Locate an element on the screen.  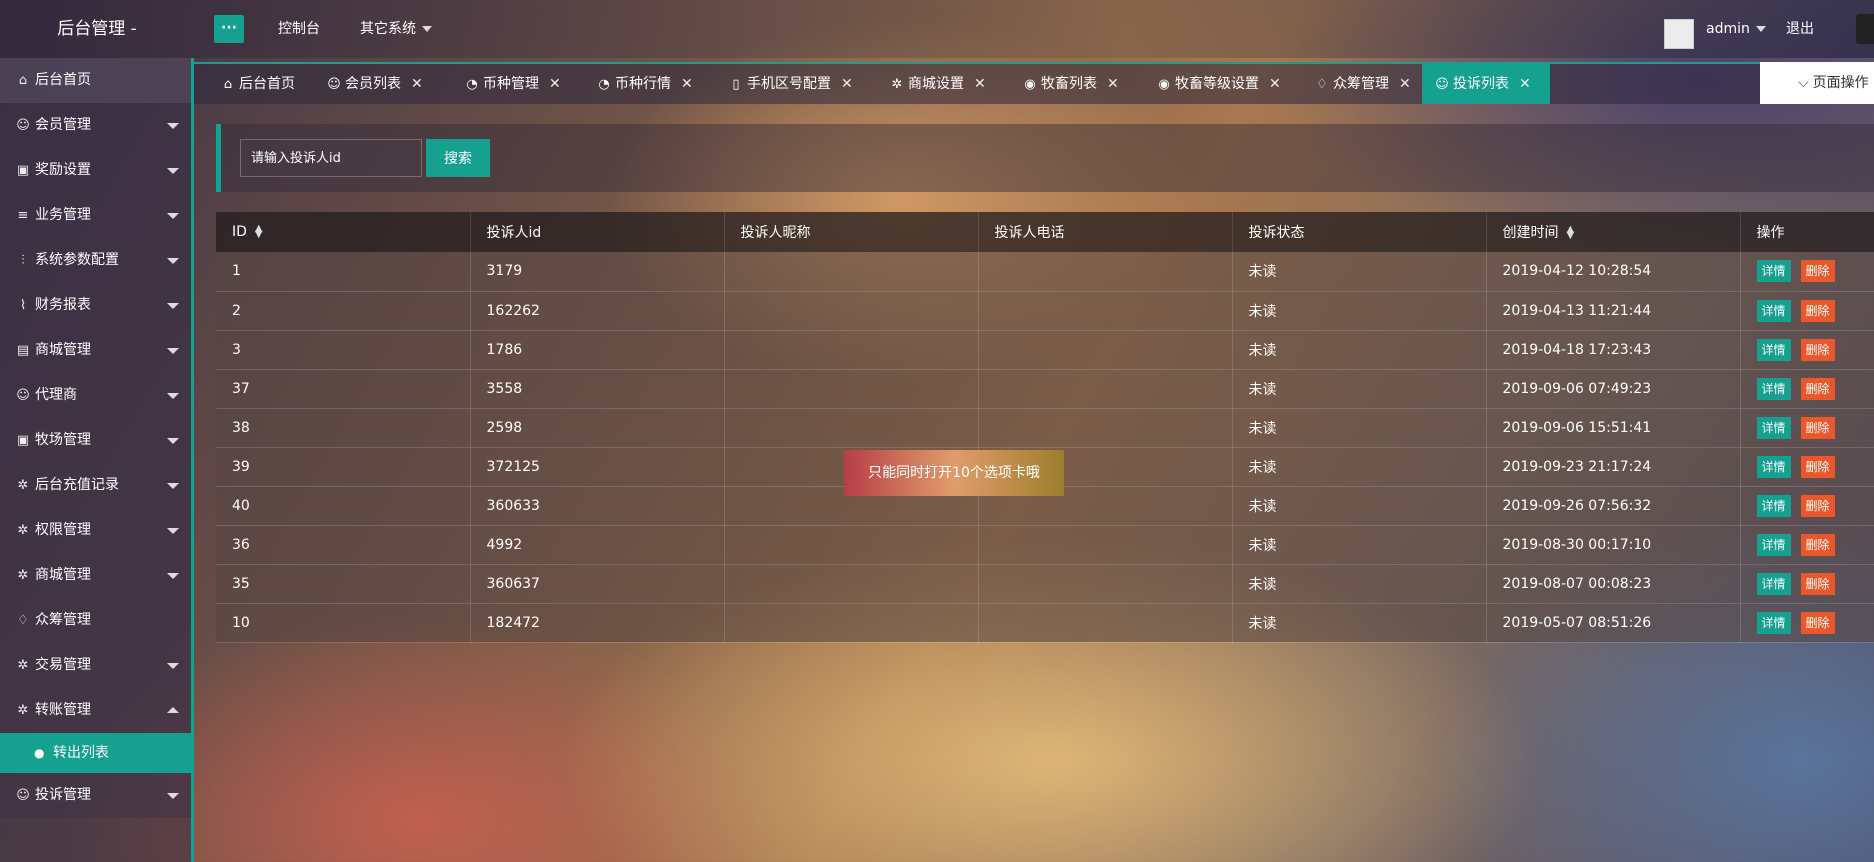
user-menu: admin is located at coordinates (1736, 29).